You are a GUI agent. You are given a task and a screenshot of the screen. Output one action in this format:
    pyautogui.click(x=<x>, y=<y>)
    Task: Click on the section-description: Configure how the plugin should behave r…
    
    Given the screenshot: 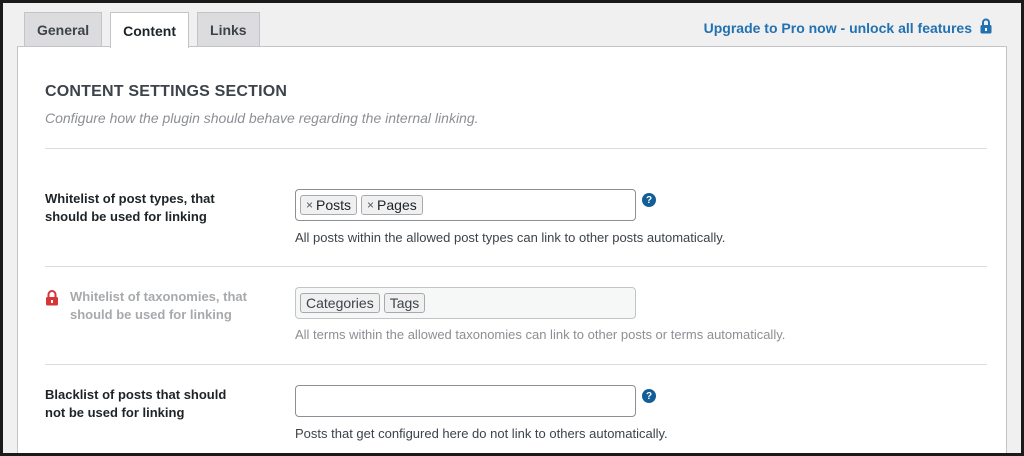 What is the action you would take?
    pyautogui.click(x=262, y=118)
    